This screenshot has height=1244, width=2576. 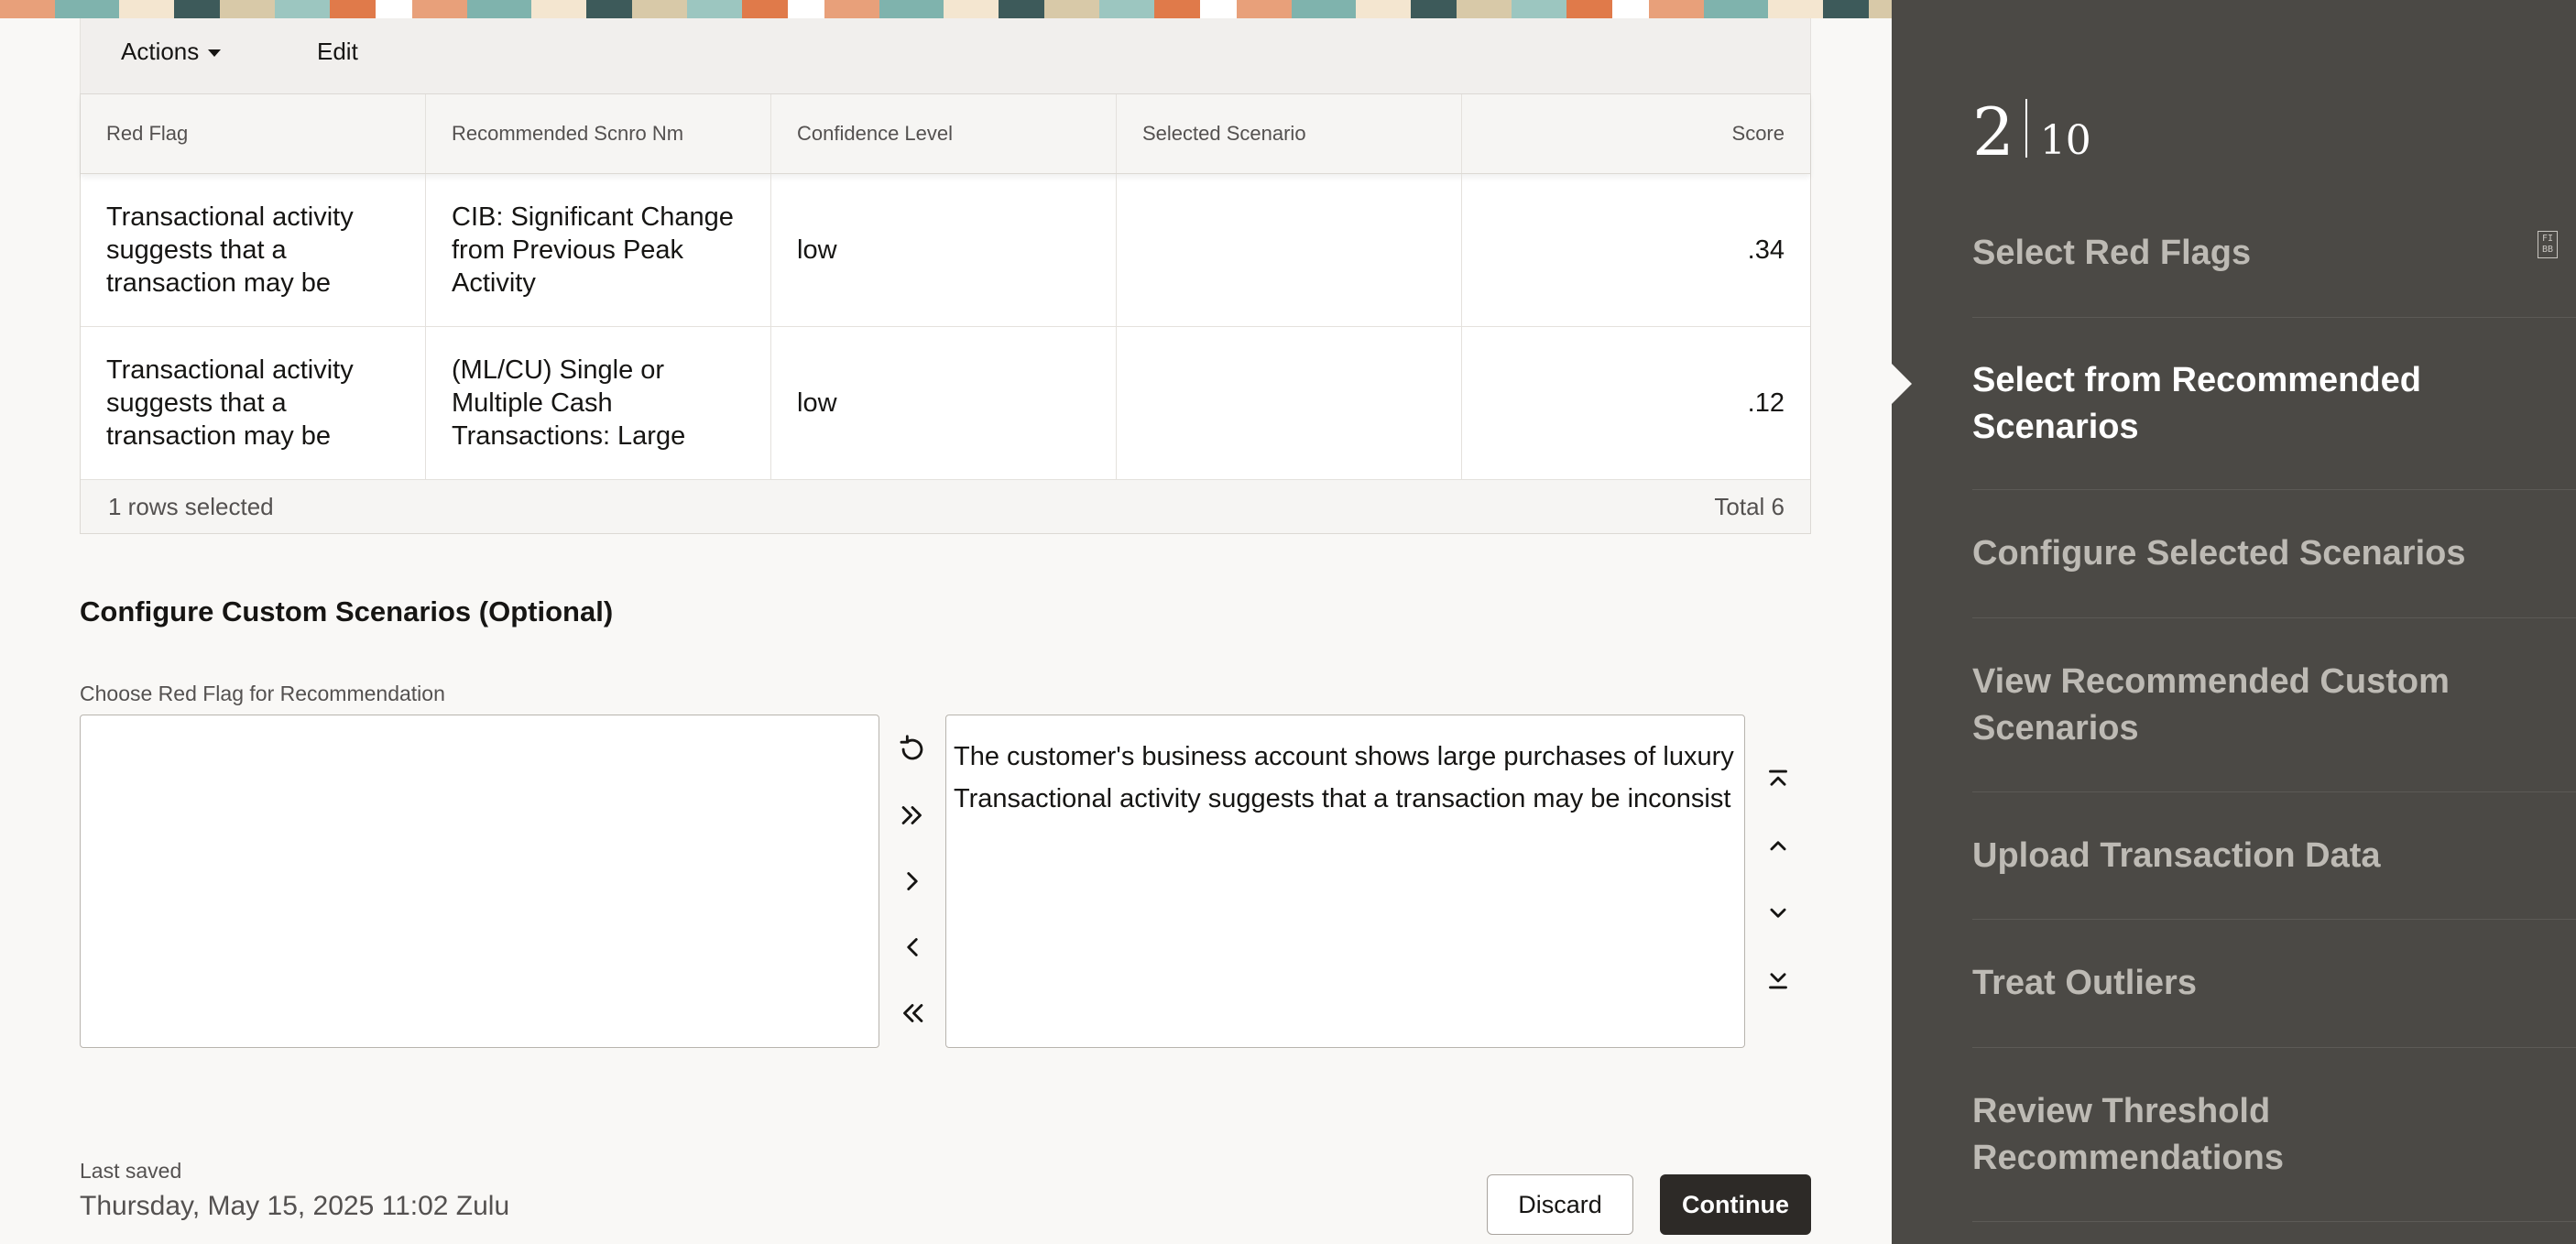 What do you see at coordinates (191, 506) in the screenshot?
I see `rows-selected-status: 1 rows selected` at bounding box center [191, 506].